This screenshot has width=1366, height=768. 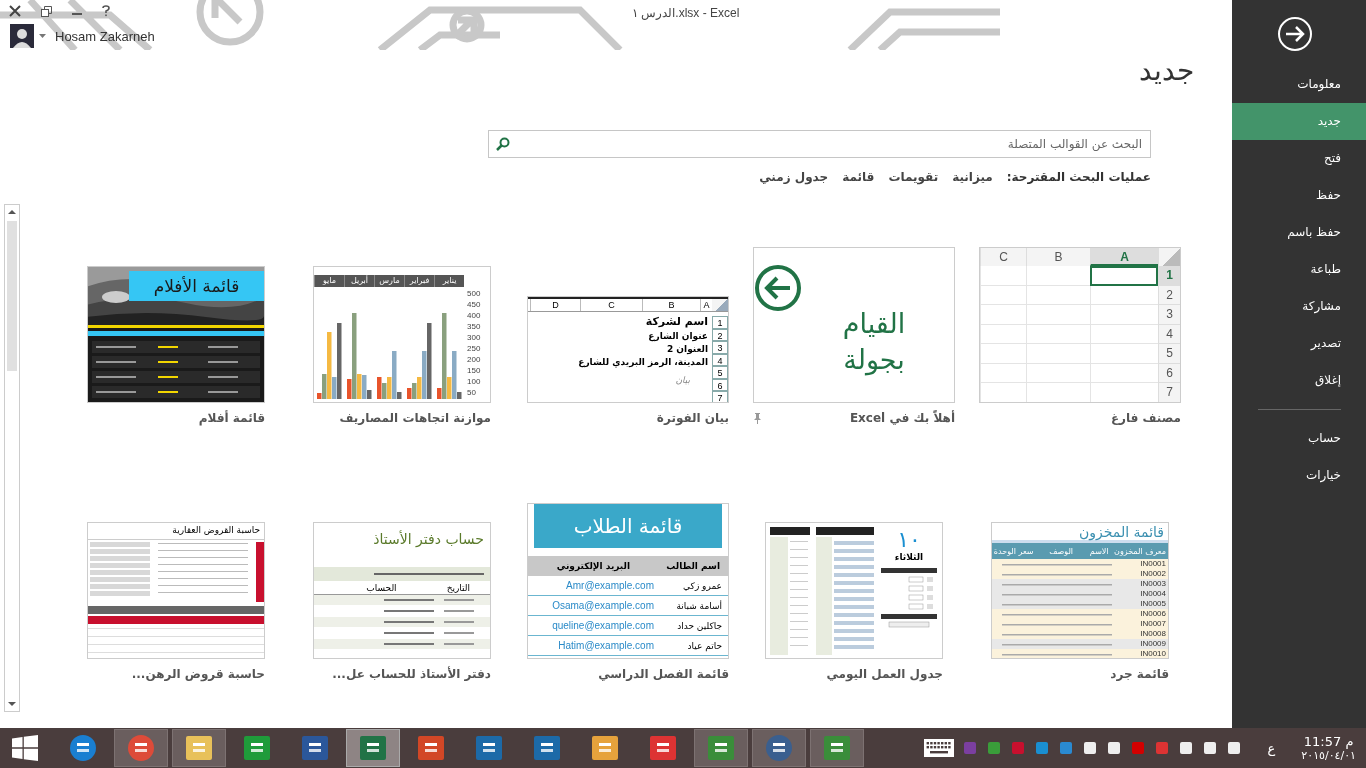 What do you see at coordinates (1299, 343) in the screenshot?
I see `sidebar-item: تصدير` at bounding box center [1299, 343].